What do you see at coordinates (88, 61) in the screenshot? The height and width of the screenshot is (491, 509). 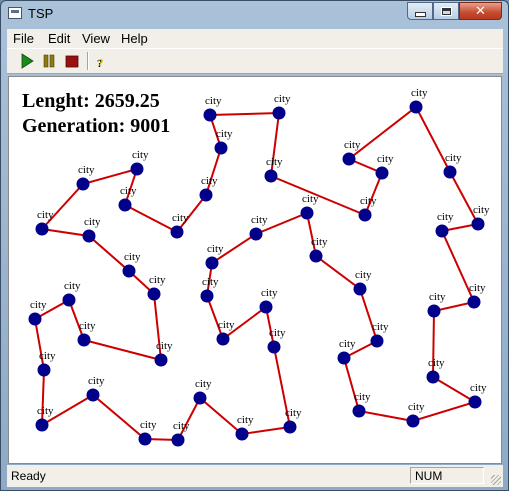 I see `toolbar-separator` at bounding box center [88, 61].